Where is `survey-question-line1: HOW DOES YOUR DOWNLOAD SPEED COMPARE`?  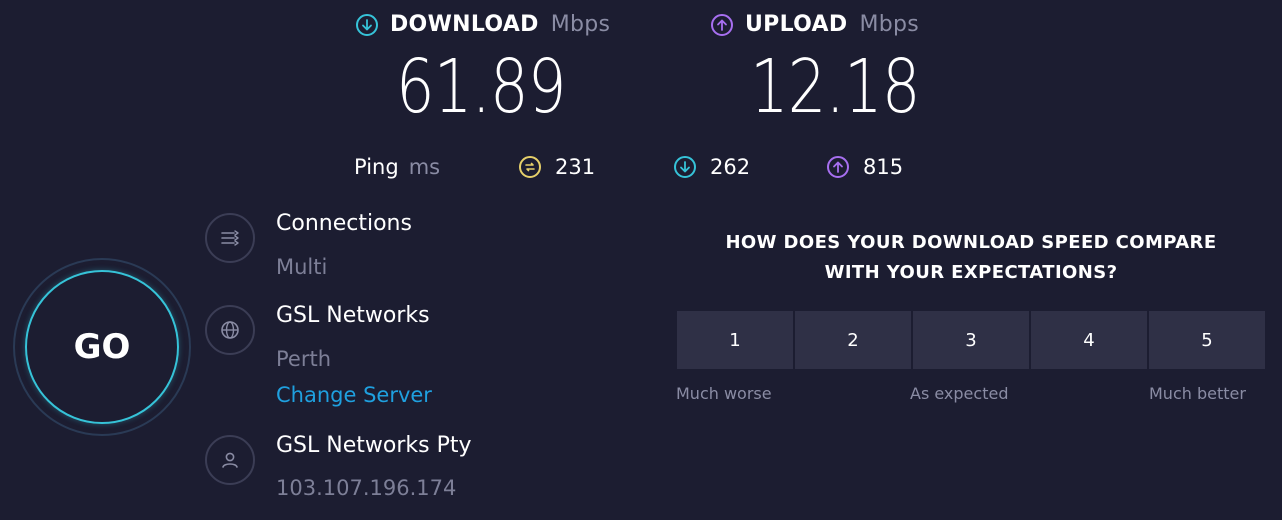 survey-question-line1: HOW DOES YOUR DOWNLOAD SPEED COMPARE is located at coordinates (971, 242).